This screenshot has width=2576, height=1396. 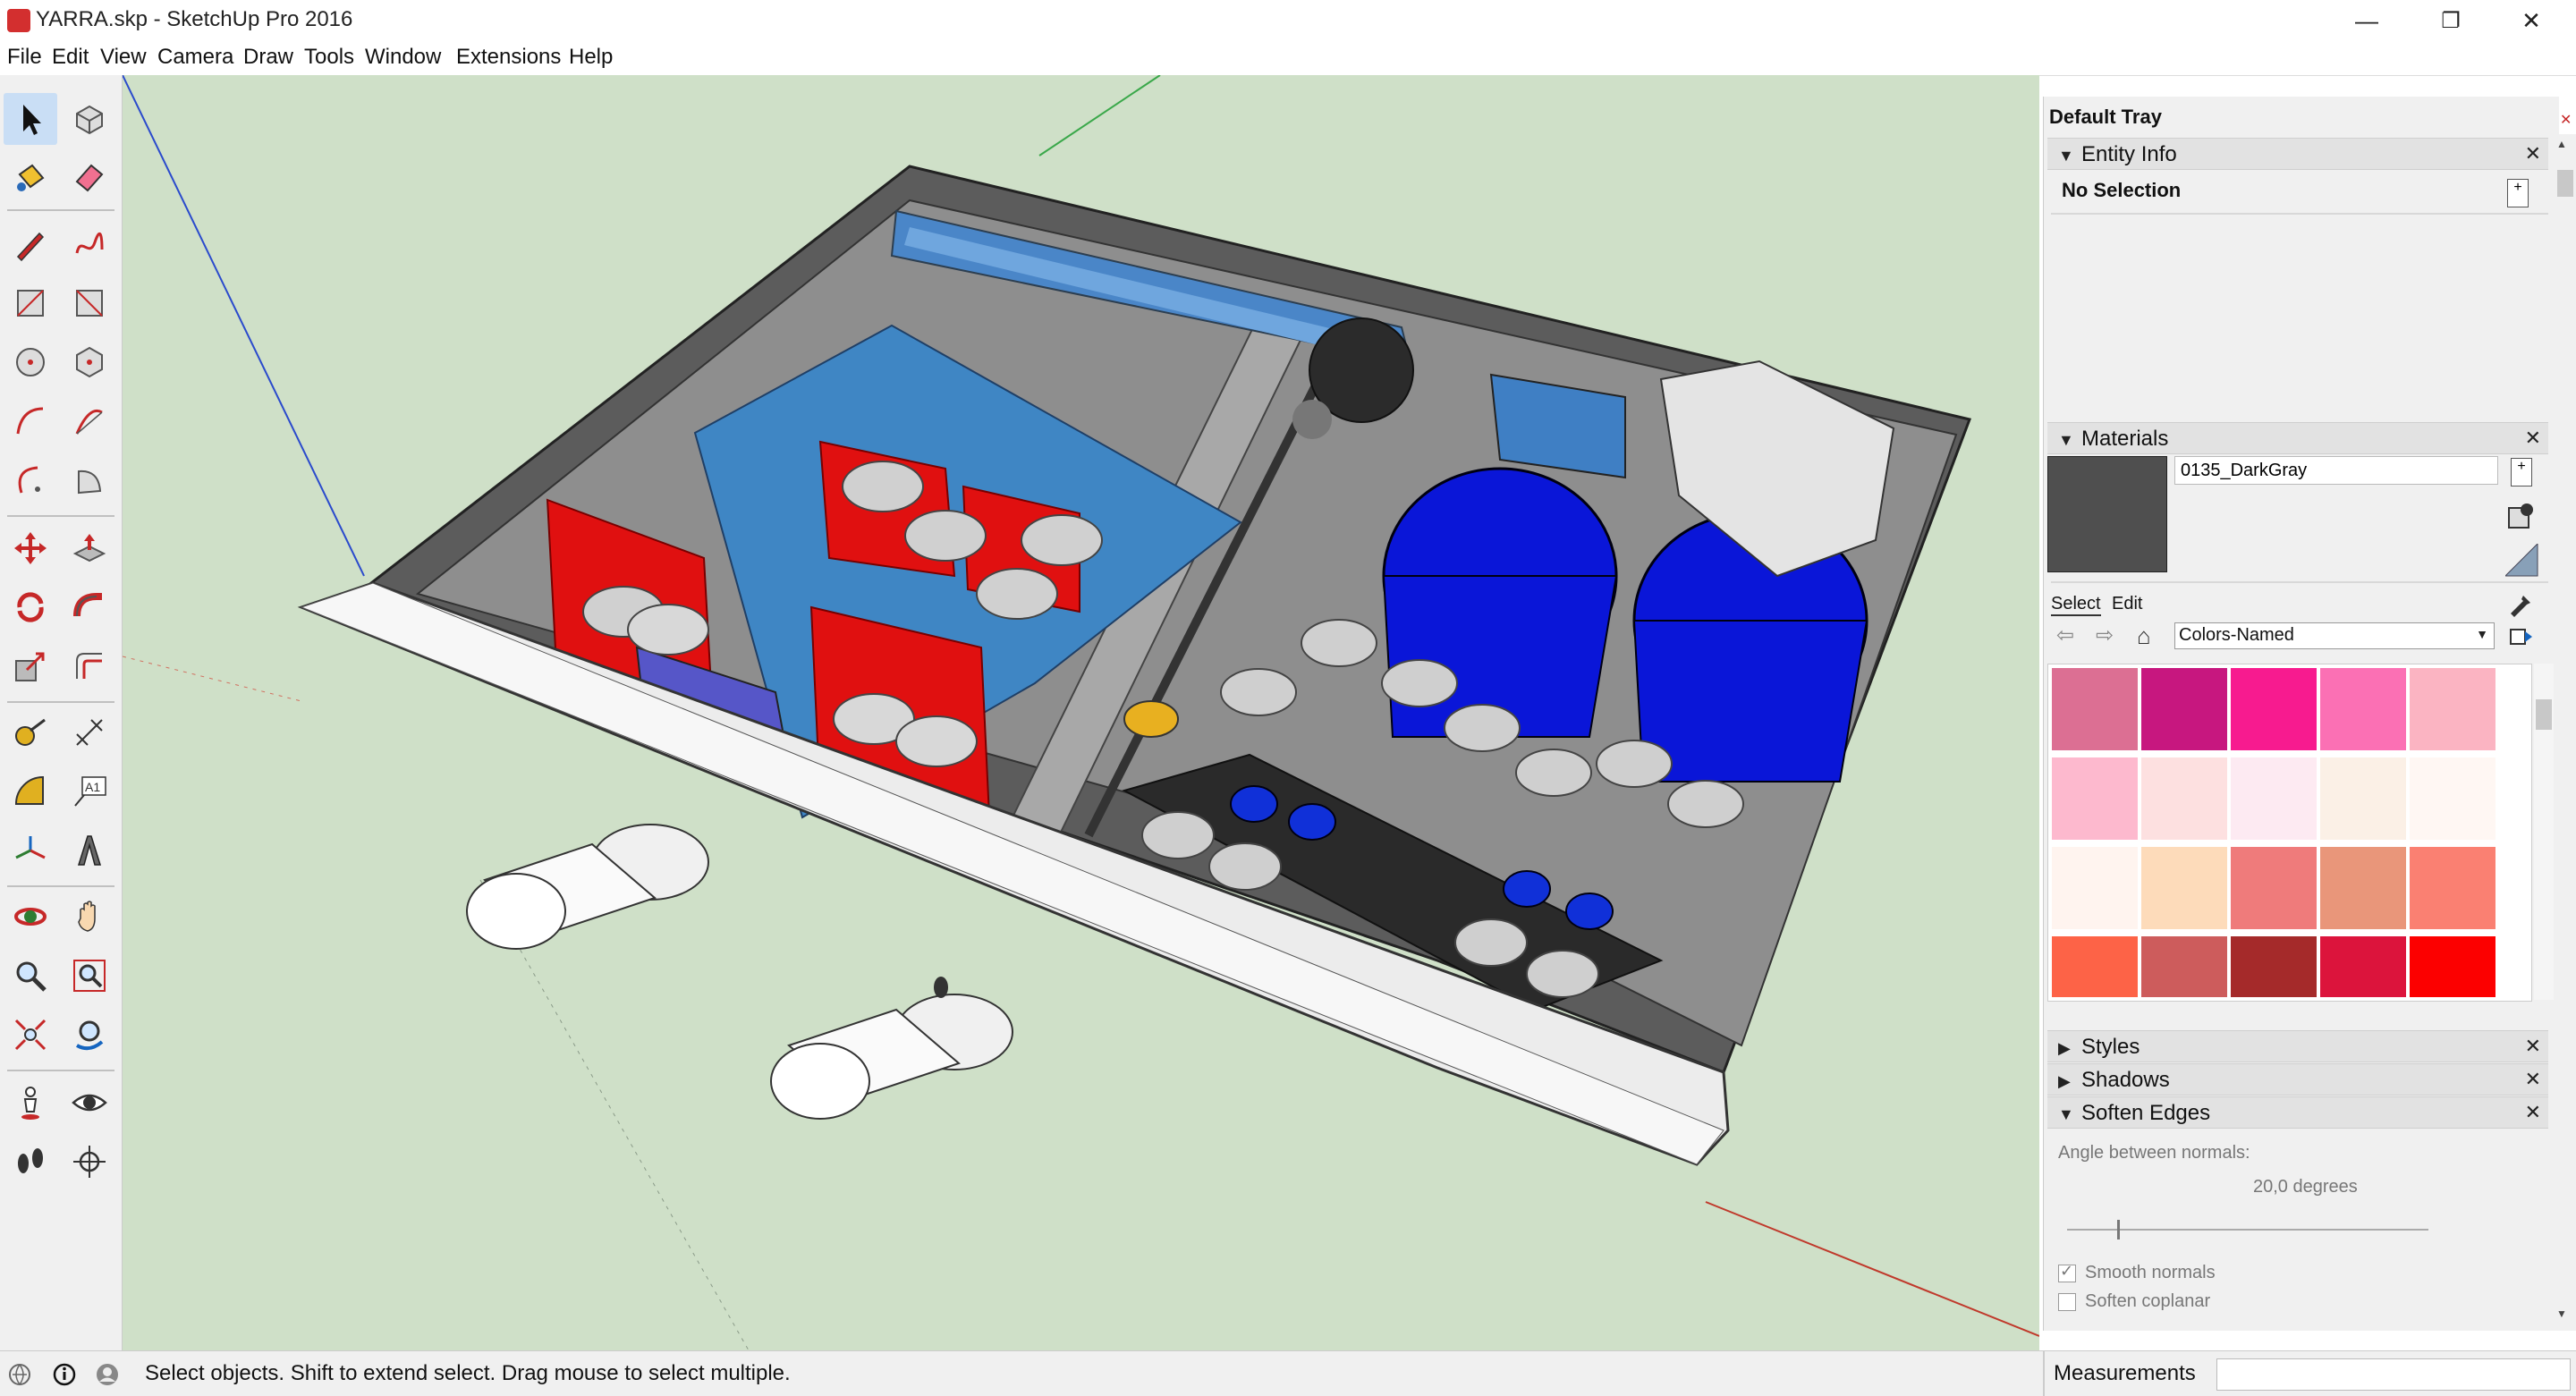 I want to click on menu-view: View, so click(x=123, y=58).